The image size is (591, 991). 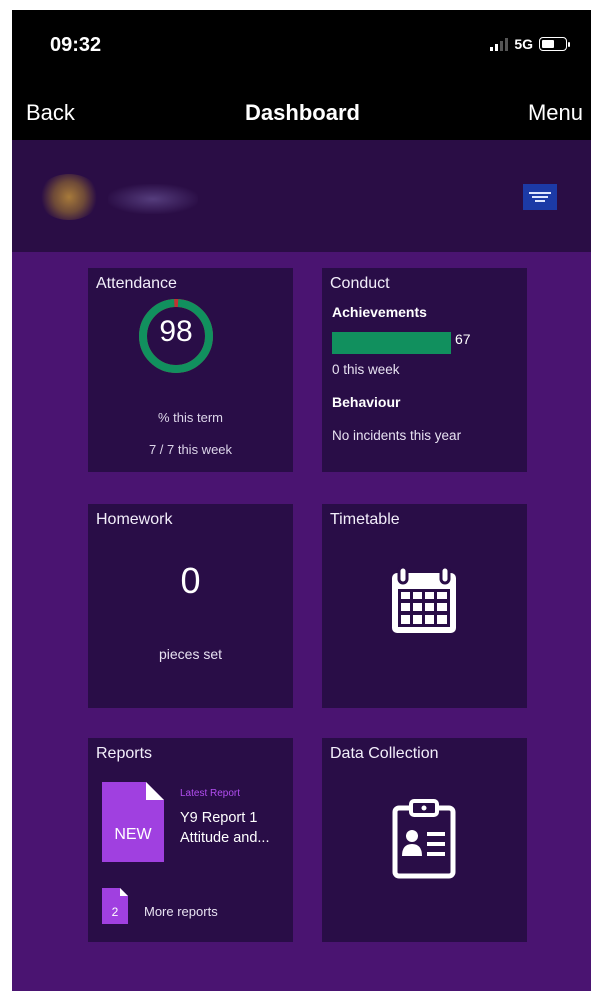 I want to click on homework-title: Homework, so click(x=134, y=519).